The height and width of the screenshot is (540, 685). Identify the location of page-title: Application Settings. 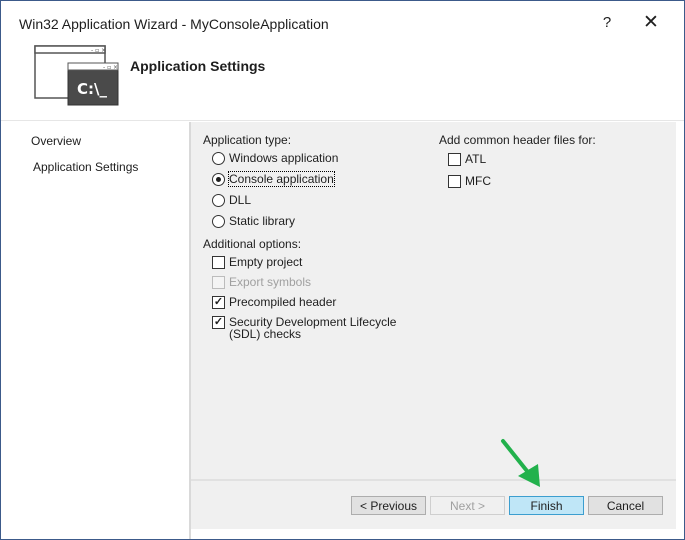
(198, 66).